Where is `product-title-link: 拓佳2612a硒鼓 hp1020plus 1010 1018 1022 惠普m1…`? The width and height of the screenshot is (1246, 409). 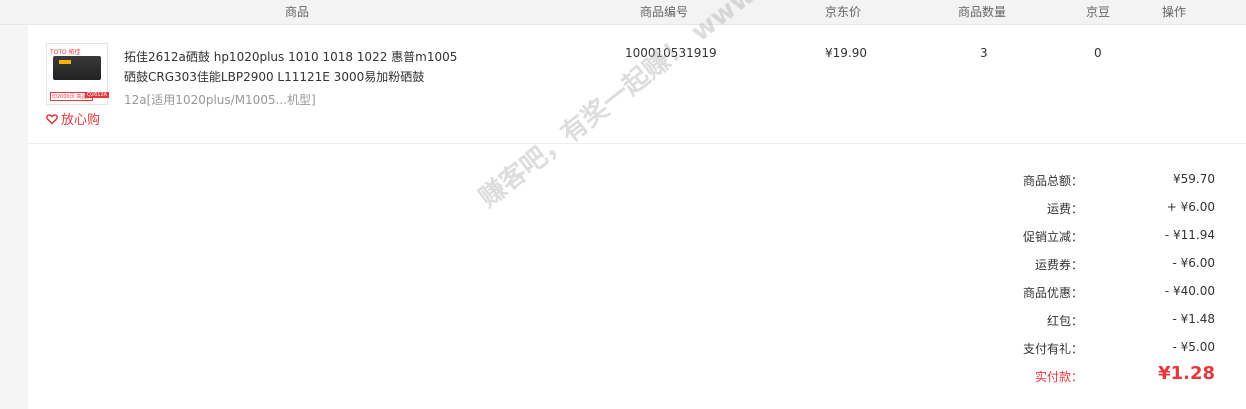 product-title-link: 拓佳2612a硒鼓 hp1020plus 1010 1018 1022 惠普m1… is located at coordinates (294, 67).